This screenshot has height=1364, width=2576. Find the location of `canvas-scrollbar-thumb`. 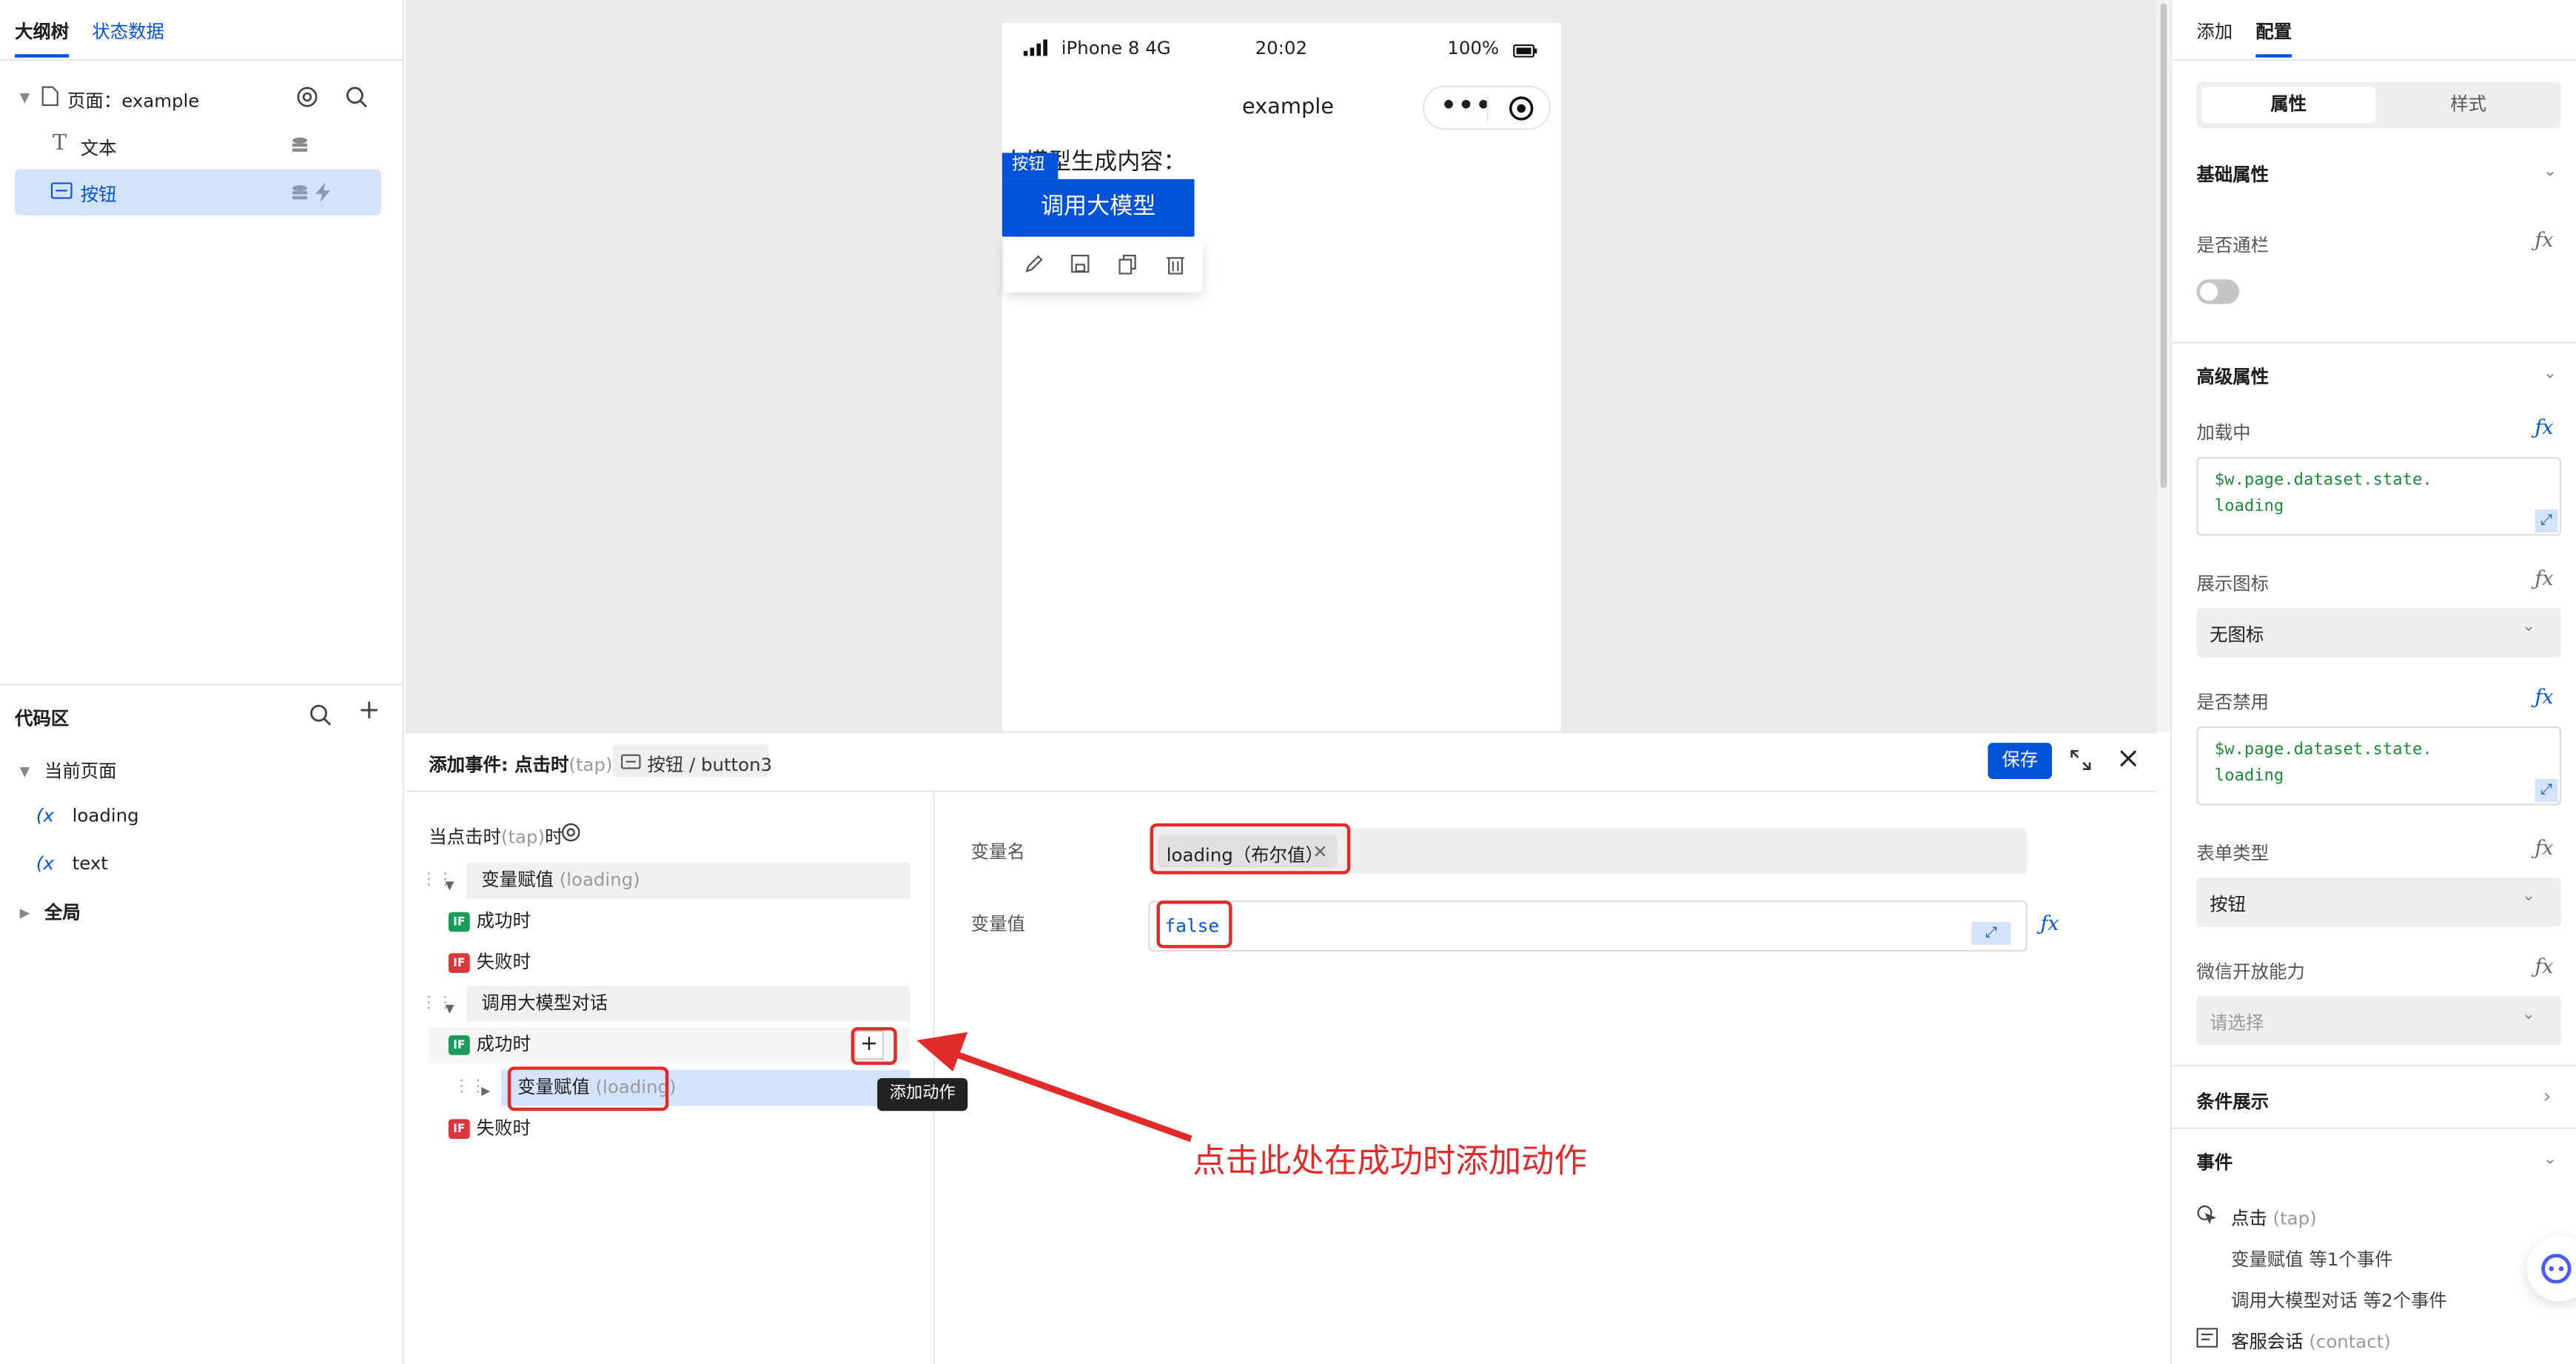

canvas-scrollbar-thumb is located at coordinates (2163, 246).